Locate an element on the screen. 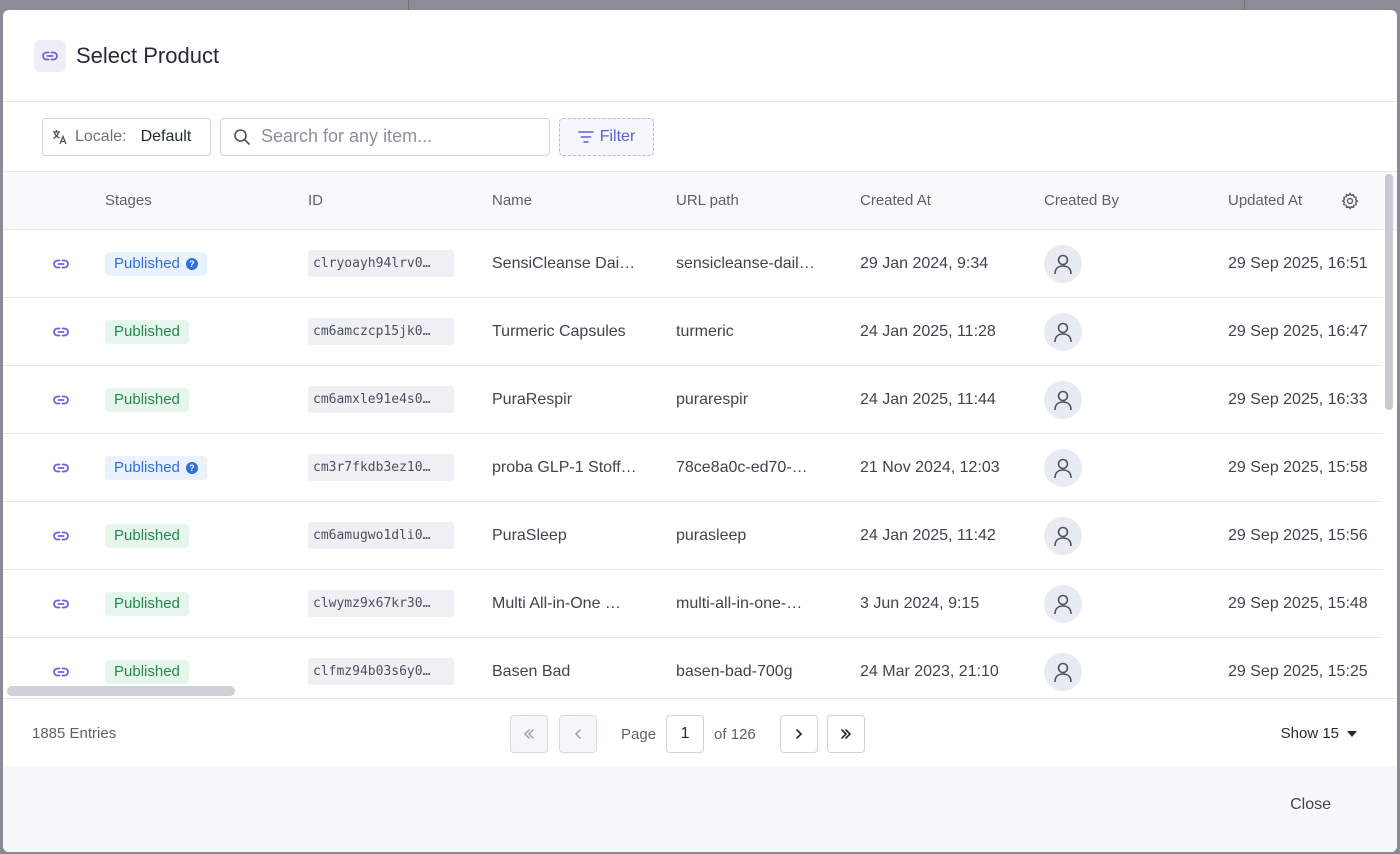  translate-icon is located at coordinates (60, 136).